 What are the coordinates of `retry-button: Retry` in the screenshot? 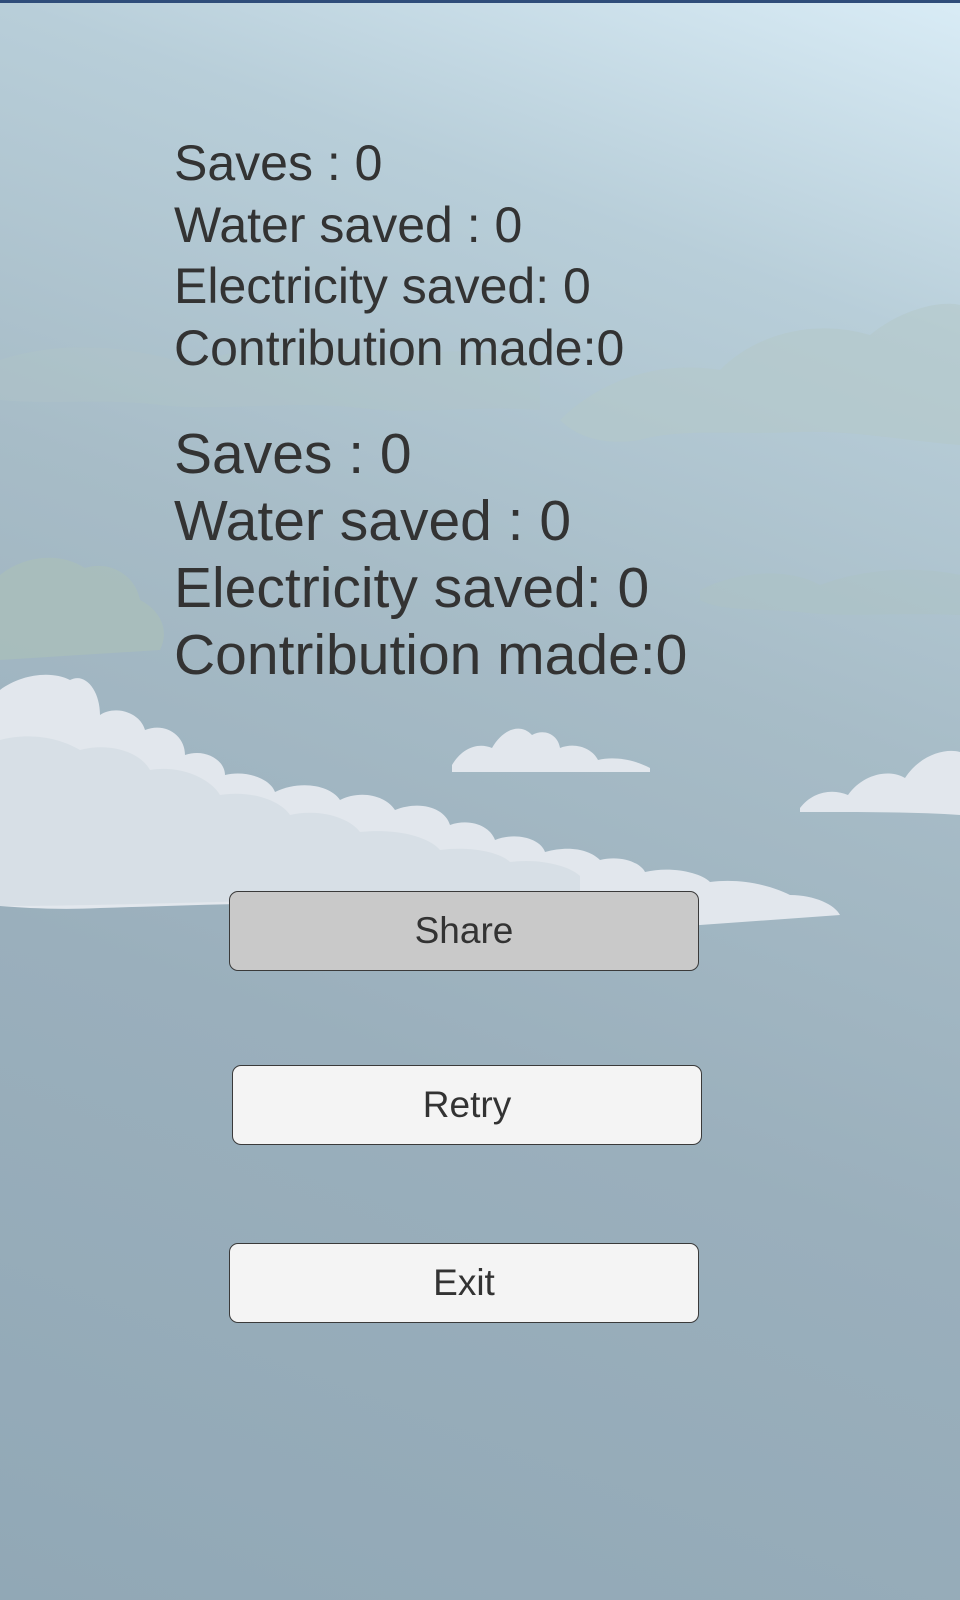 It's located at (467, 1105).